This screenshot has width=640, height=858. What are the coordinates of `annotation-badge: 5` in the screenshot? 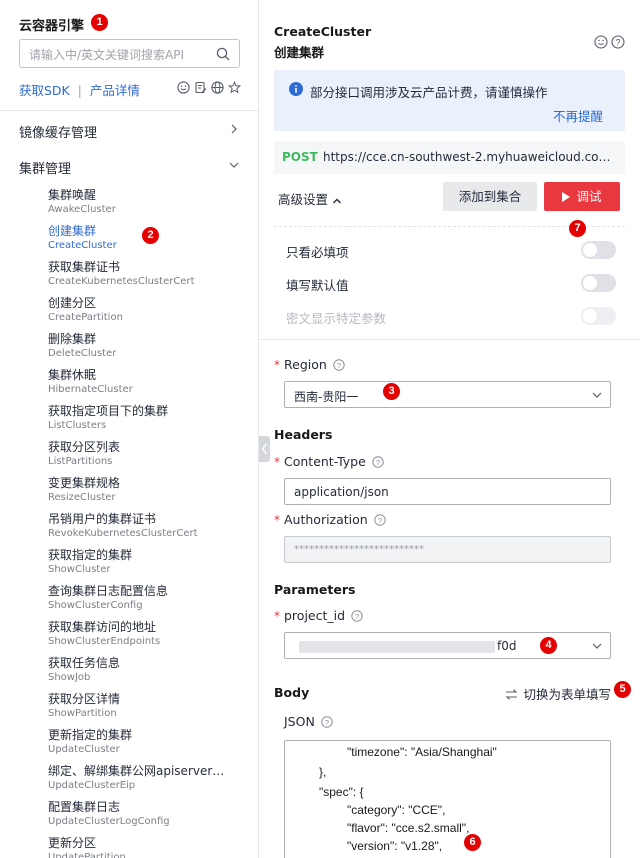 It's located at (622, 689).